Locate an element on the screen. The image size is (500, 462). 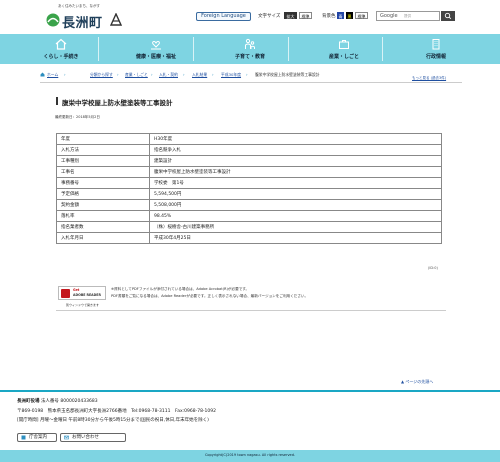
row-key: 予定価格 is located at coordinates (103, 194).